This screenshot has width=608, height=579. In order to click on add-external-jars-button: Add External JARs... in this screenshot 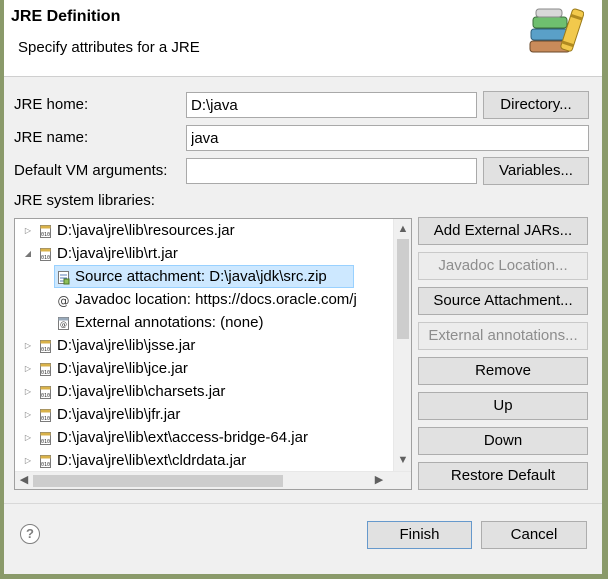, I will do `click(503, 231)`.